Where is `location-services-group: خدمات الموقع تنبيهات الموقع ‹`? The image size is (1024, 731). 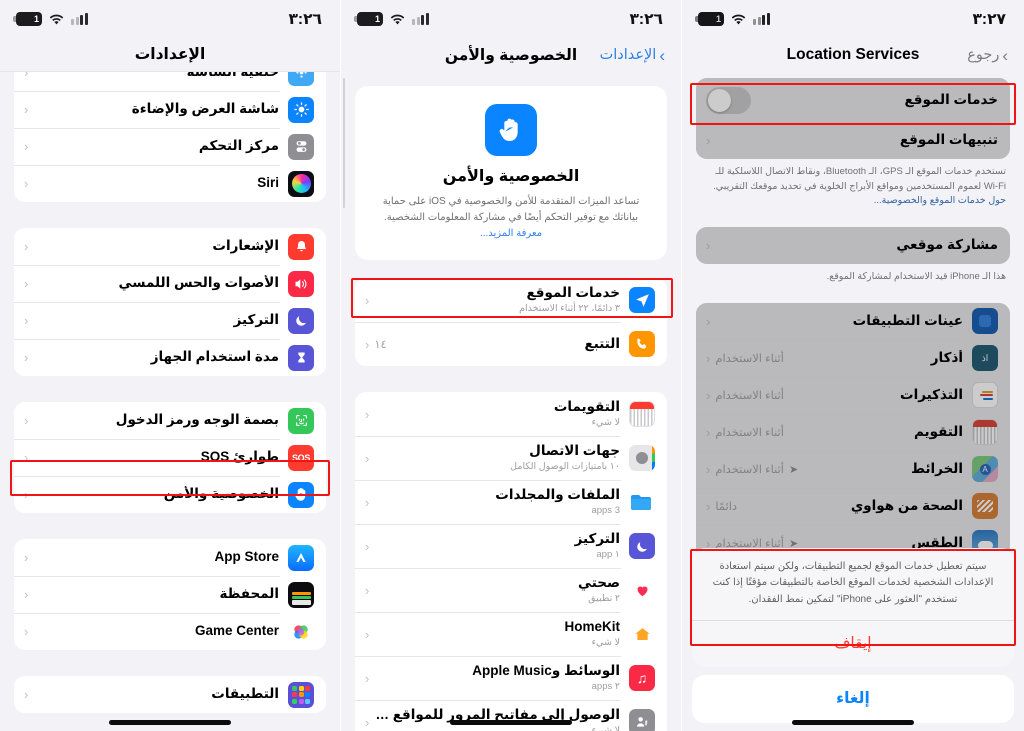
location-services-group: خدمات الموقع تنبيهات الموقع ‹ is located at coordinates (853, 118).